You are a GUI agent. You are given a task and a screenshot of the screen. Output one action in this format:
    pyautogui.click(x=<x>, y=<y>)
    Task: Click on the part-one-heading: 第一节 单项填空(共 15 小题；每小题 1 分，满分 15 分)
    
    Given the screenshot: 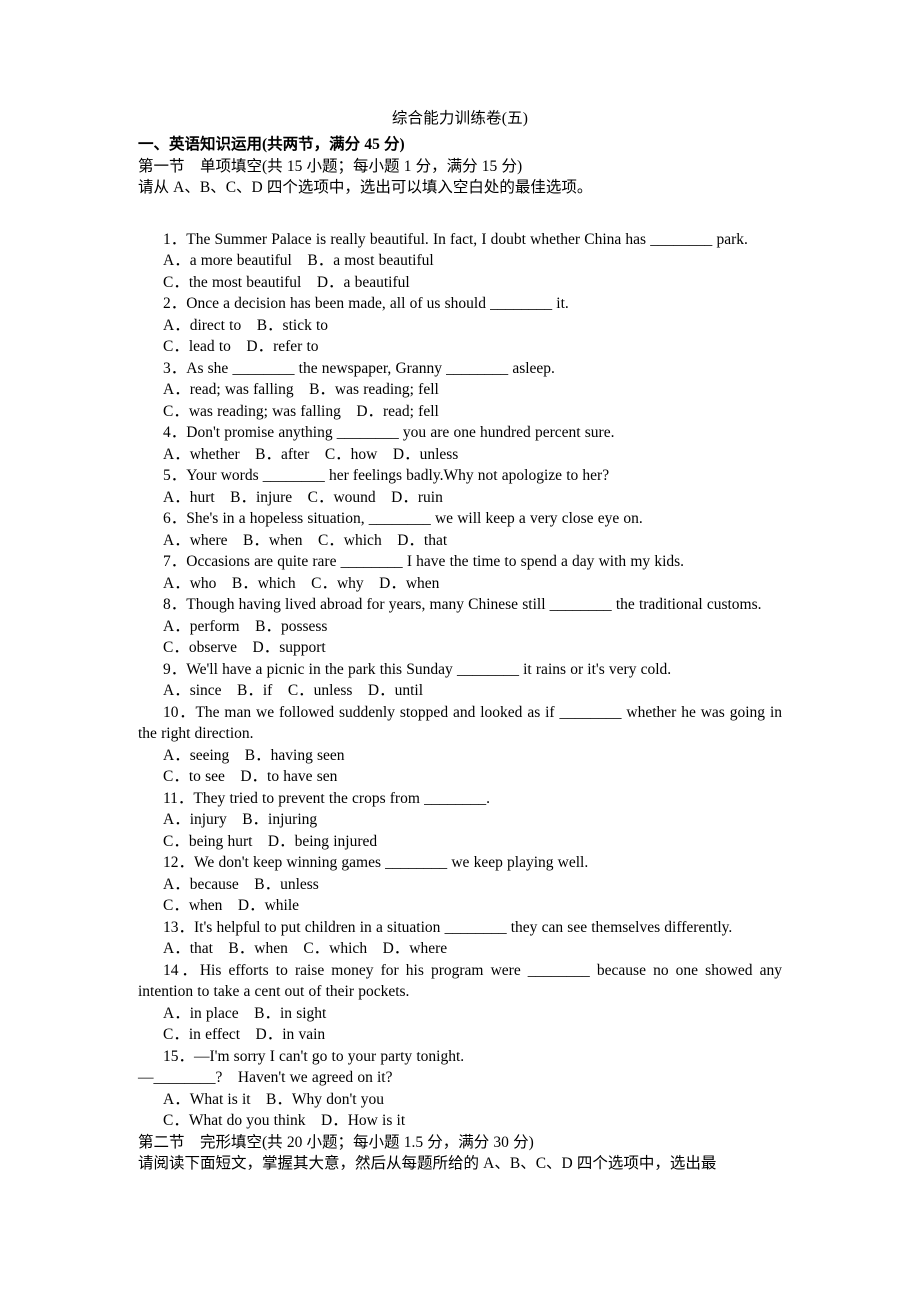 What is the action you would take?
    pyautogui.click(x=330, y=166)
    